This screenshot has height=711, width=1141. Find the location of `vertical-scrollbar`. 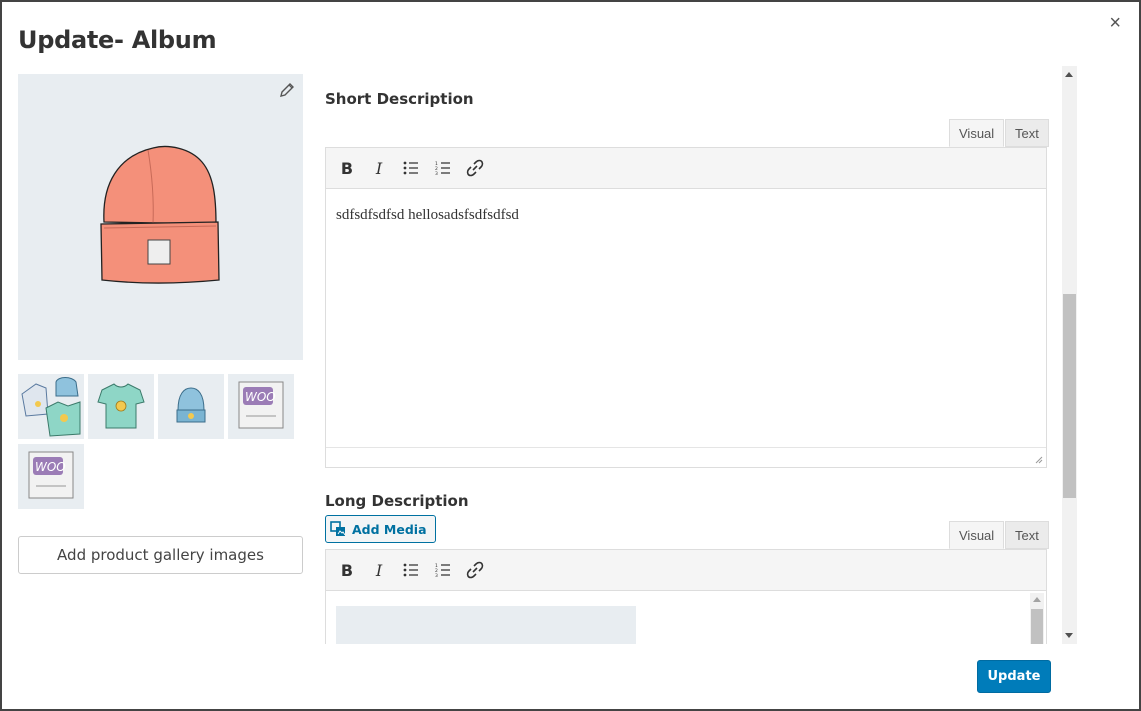

vertical-scrollbar is located at coordinates (1069, 355).